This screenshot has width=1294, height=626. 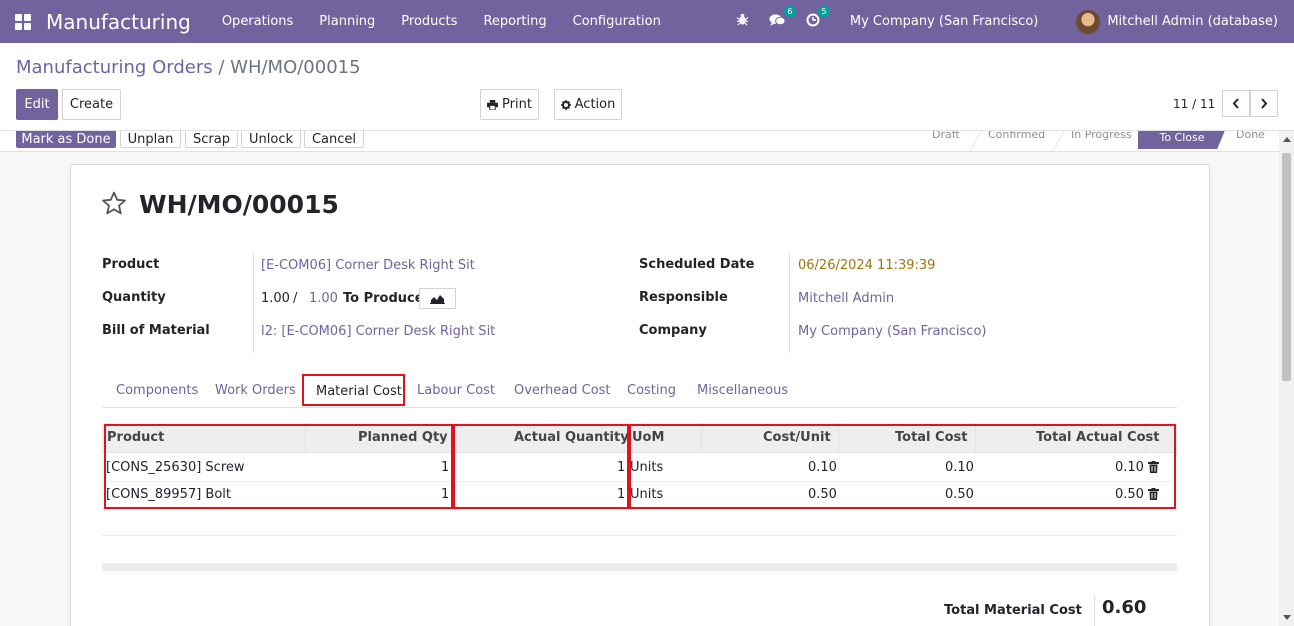 What do you see at coordinates (818, 18) in the screenshot?
I see `activities-clock-icon: 5` at bounding box center [818, 18].